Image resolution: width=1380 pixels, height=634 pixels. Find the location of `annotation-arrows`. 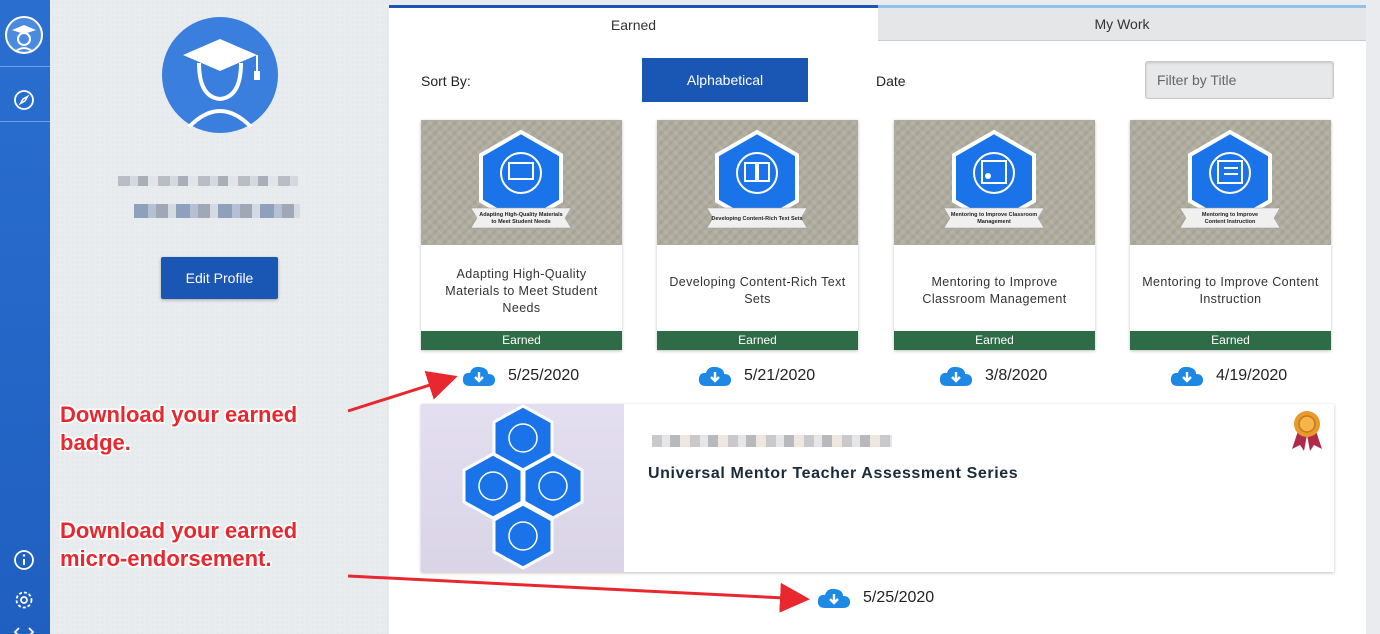

annotation-arrows is located at coordinates (578, 491).